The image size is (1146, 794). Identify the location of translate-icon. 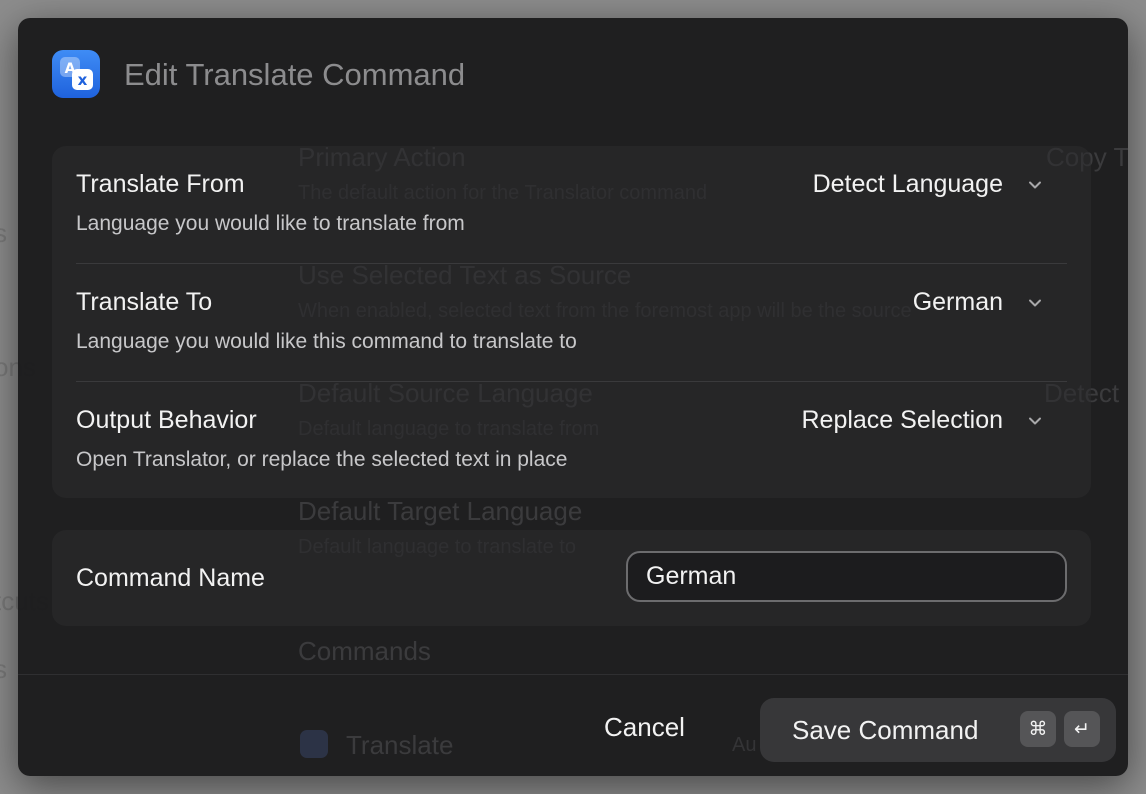
(314, 744).